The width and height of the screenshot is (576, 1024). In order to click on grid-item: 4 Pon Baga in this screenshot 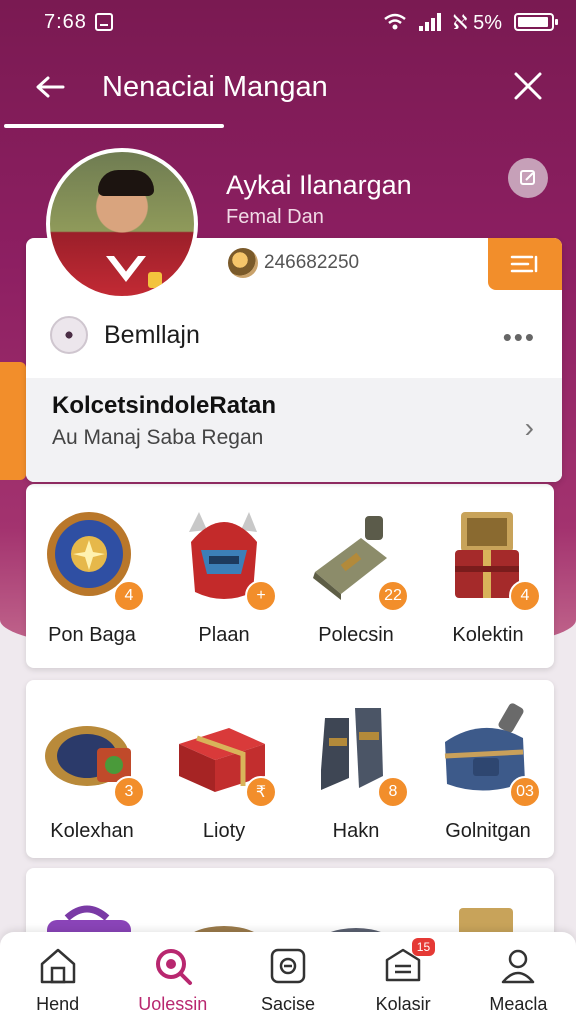, I will do `click(92, 585)`.